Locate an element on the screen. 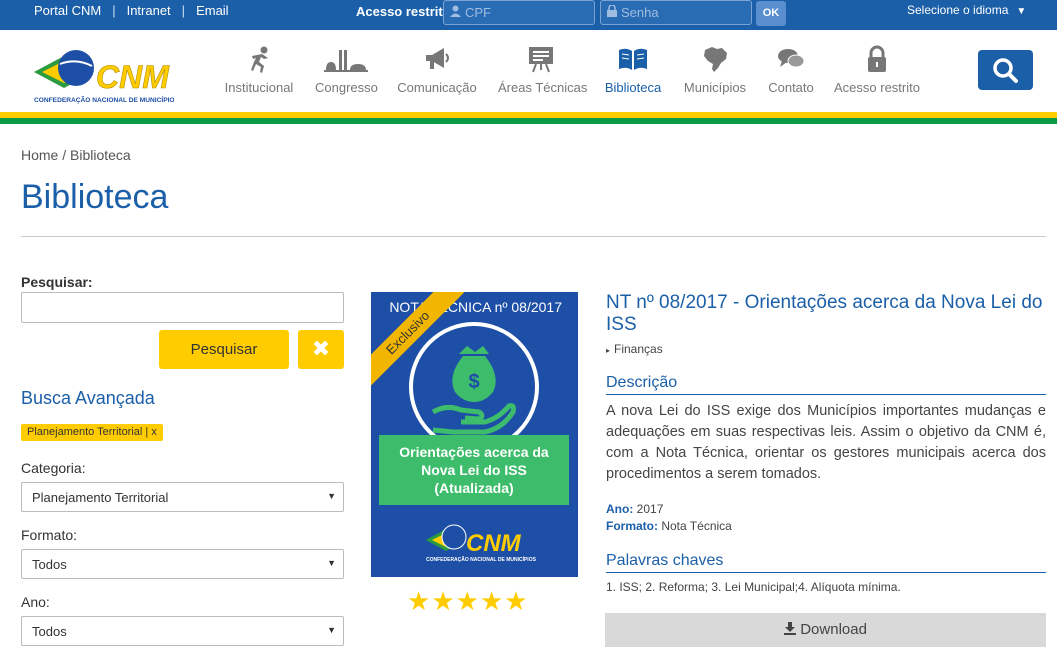 This screenshot has width=1057, height=653. language-label: Selecione o idioma is located at coordinates (958, 10).